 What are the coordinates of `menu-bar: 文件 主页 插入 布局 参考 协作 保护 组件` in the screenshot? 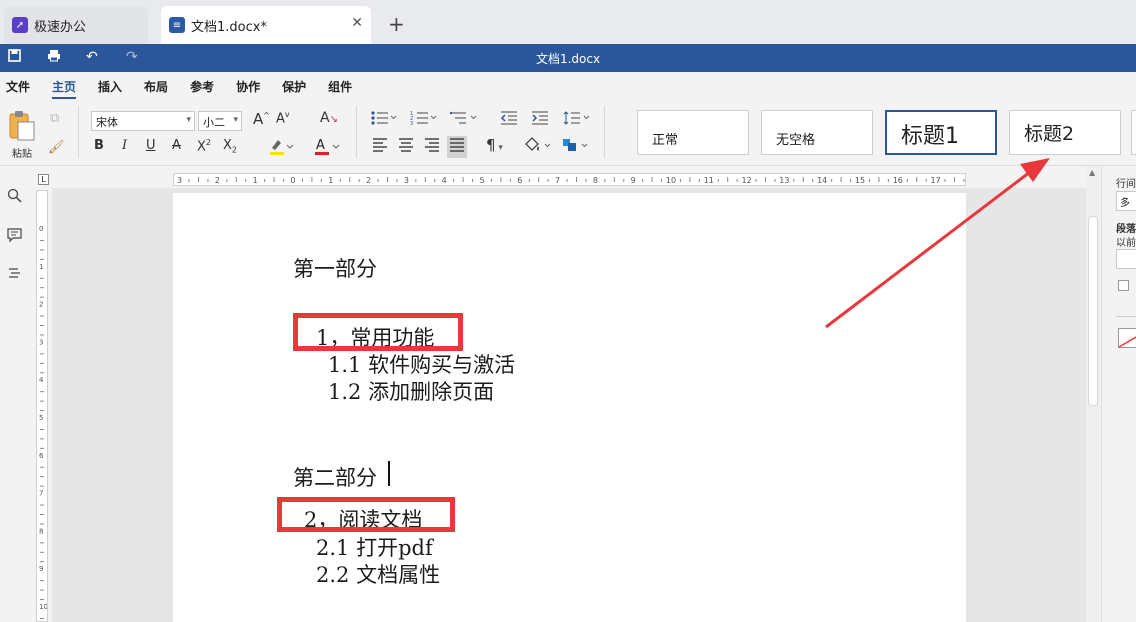 It's located at (568, 86).